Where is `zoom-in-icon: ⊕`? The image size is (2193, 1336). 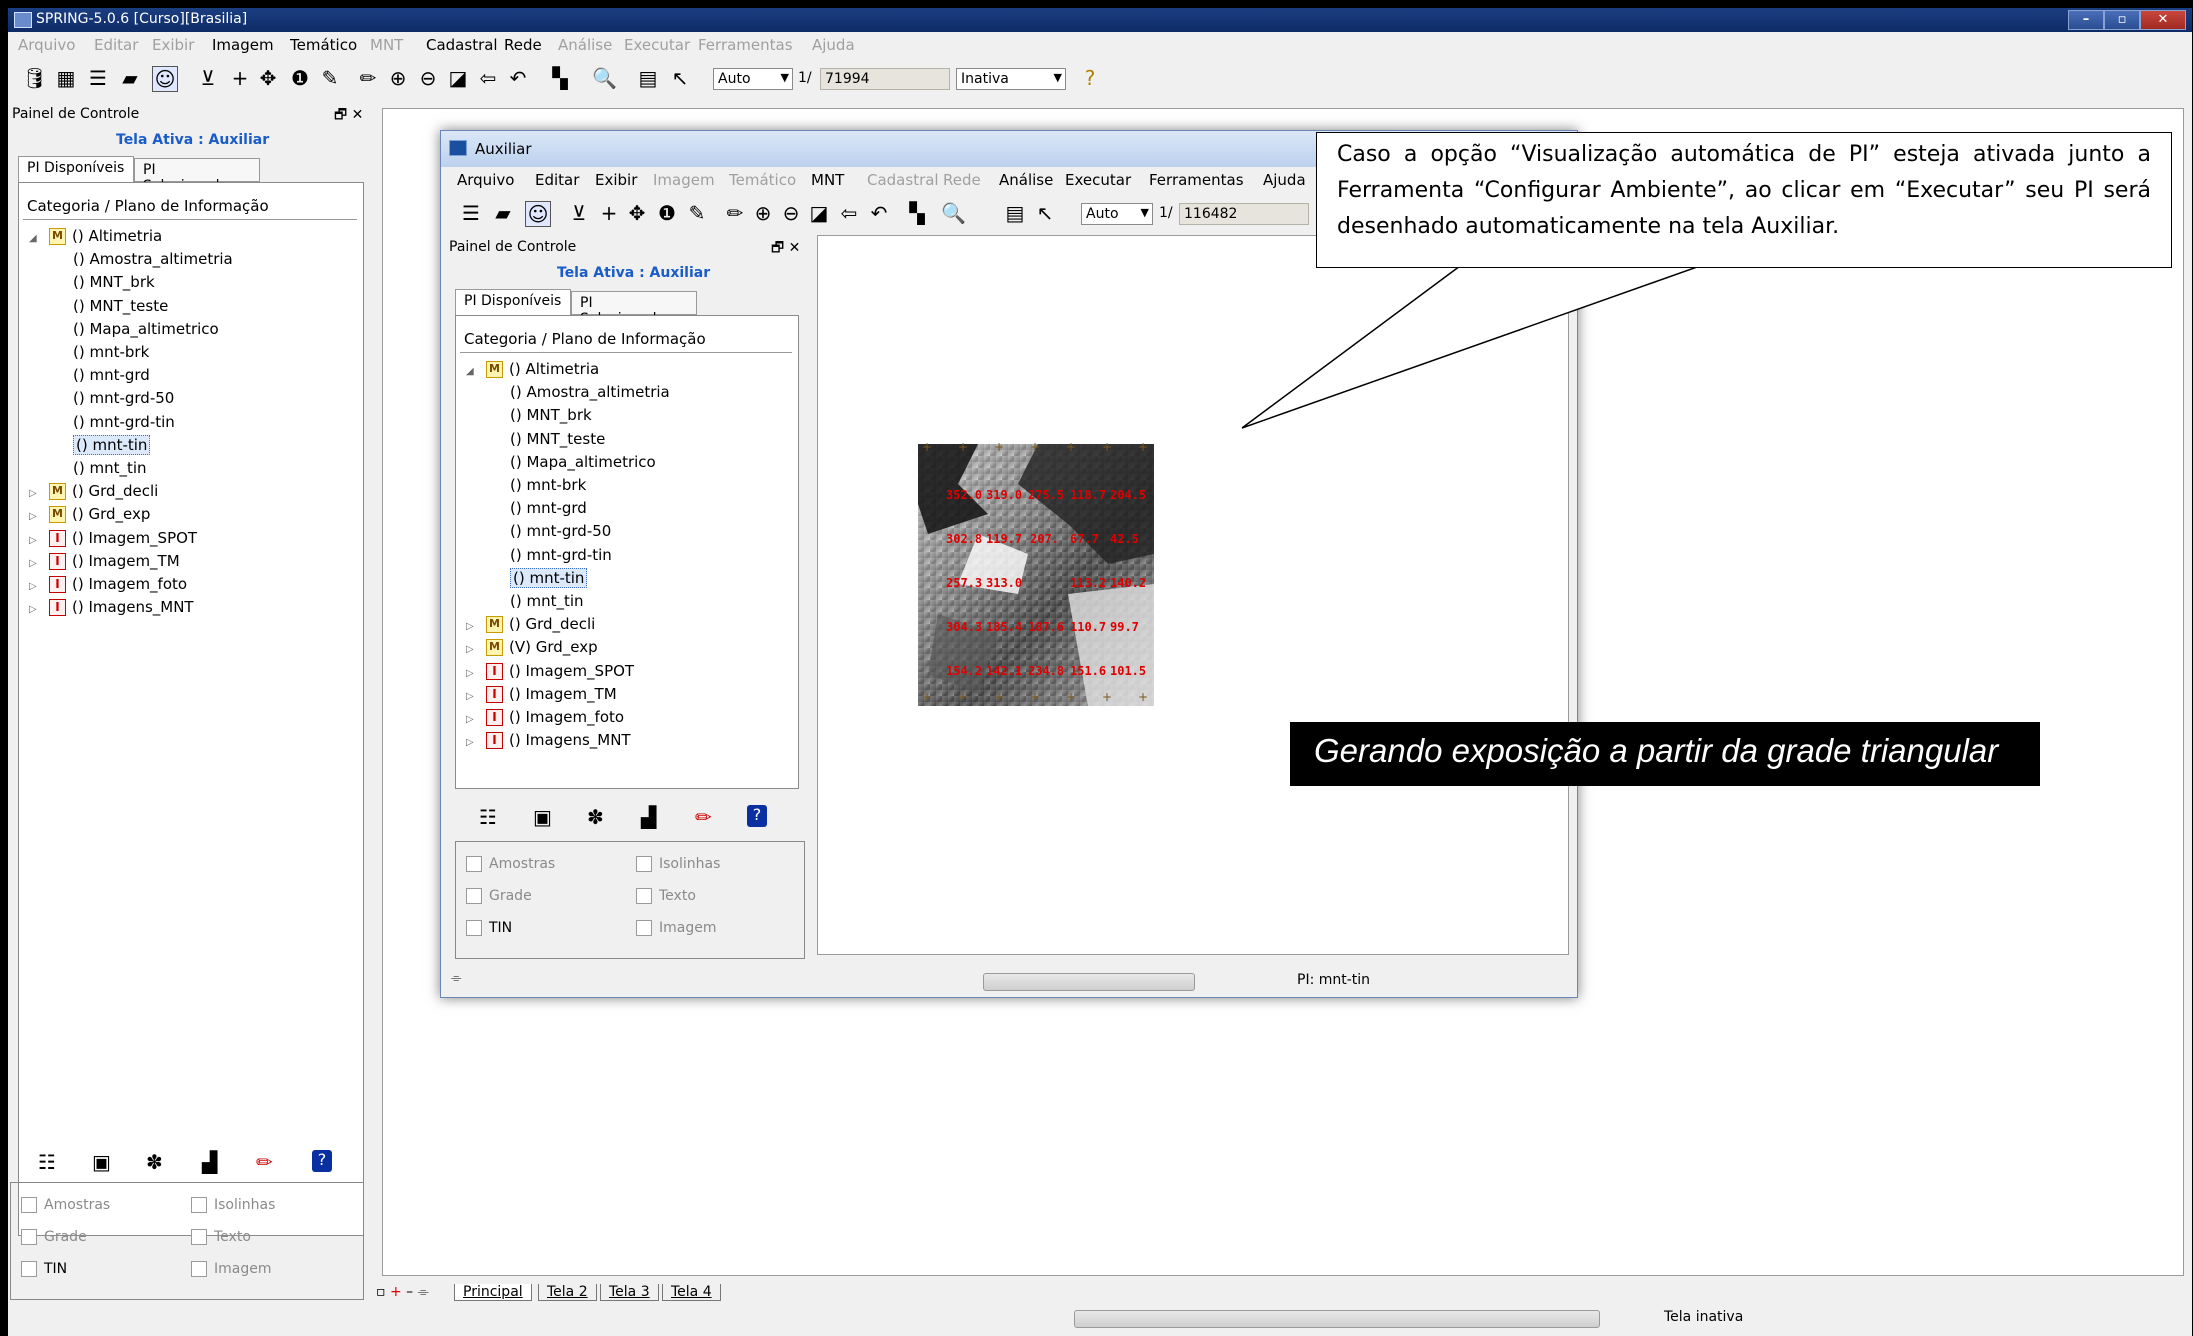 zoom-in-icon: ⊕ is located at coordinates (763, 213).